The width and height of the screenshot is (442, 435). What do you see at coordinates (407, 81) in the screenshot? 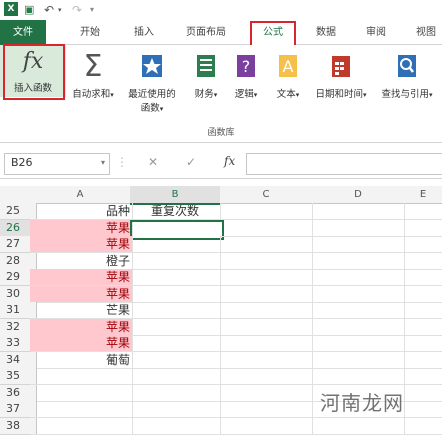
I see `lookup-reference-button: 查找与引用▾` at bounding box center [407, 81].